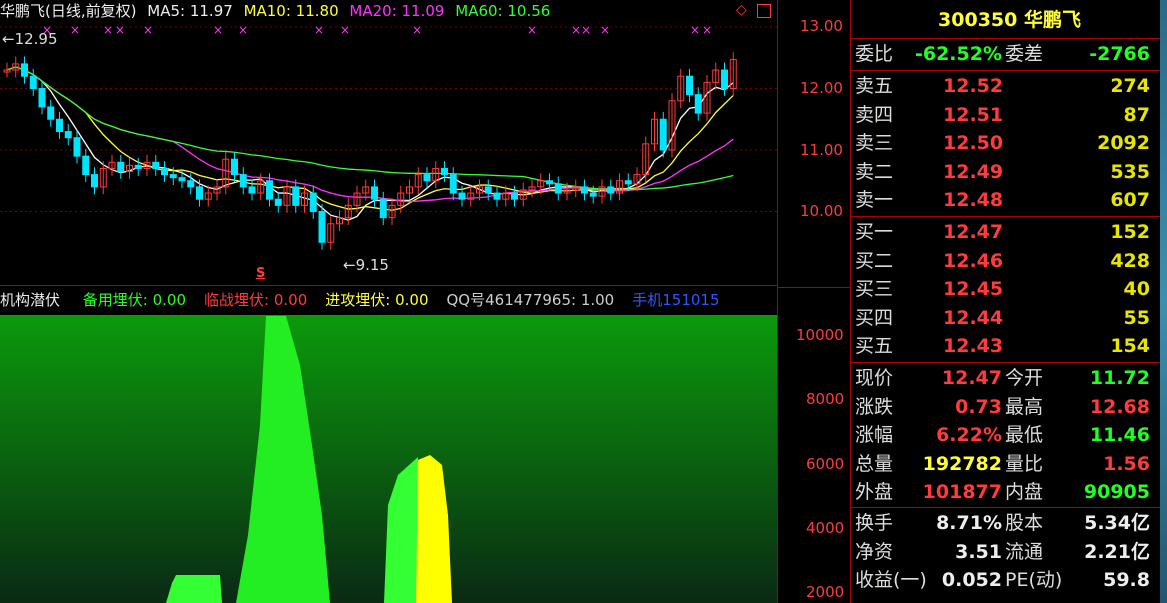  What do you see at coordinates (1163, 301) in the screenshot?
I see `edge-scroll-strip` at bounding box center [1163, 301].